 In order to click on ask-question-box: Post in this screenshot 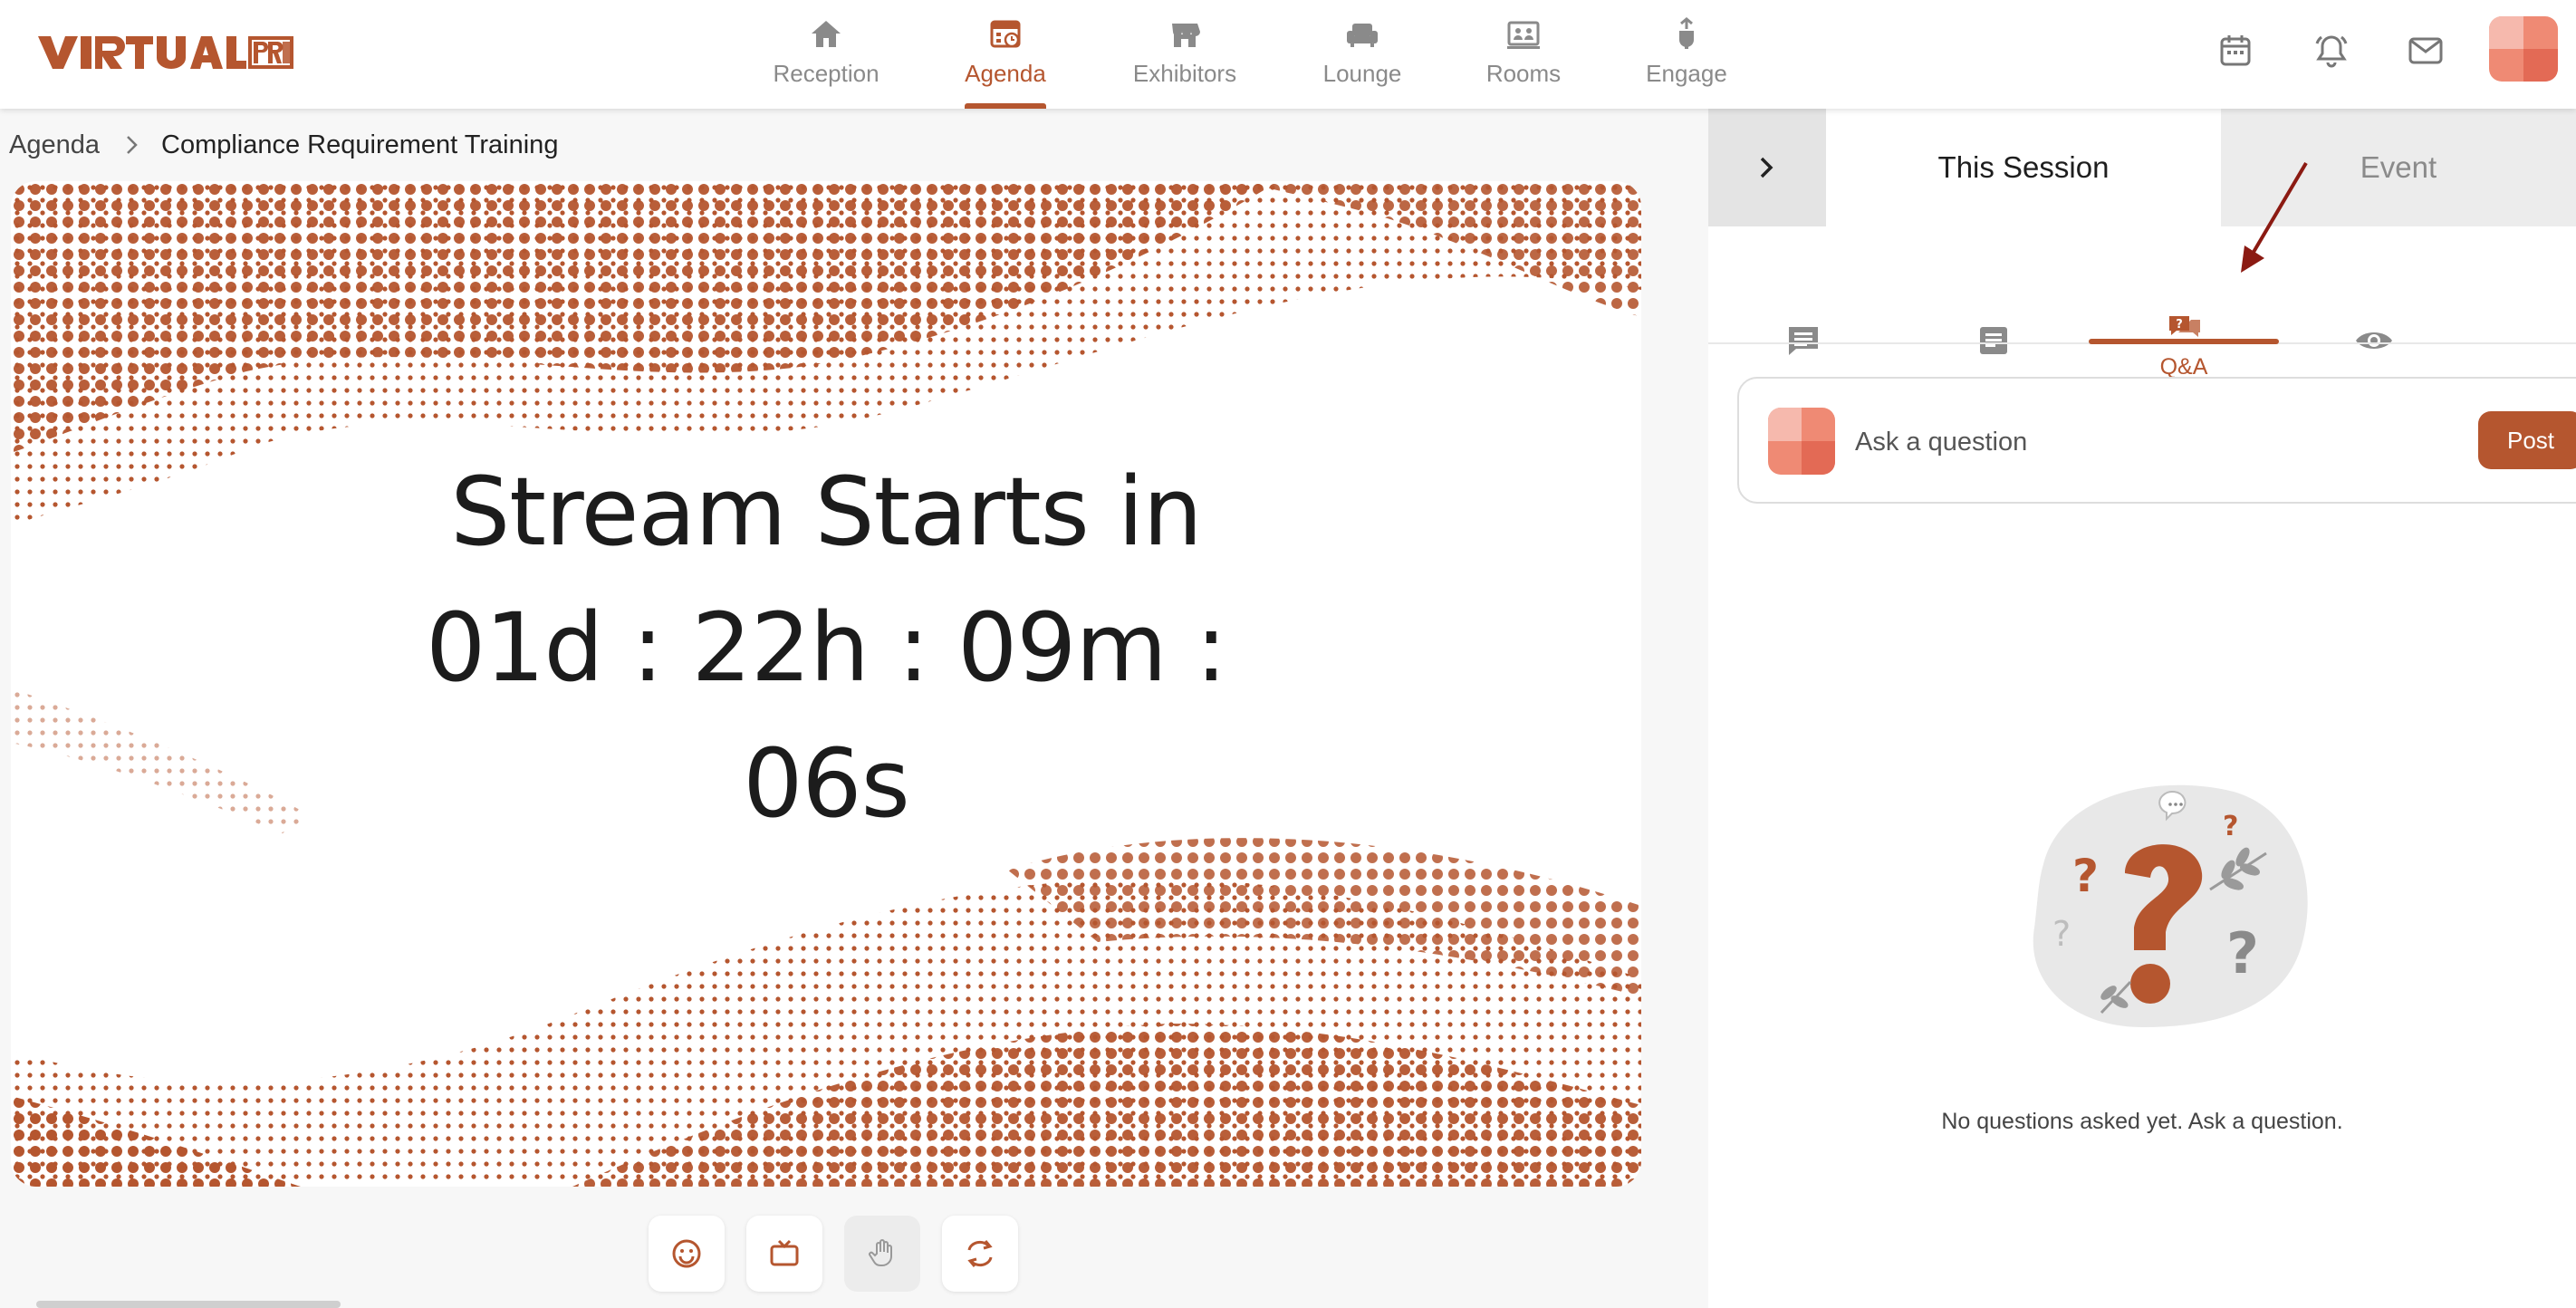, I will do `click(2156, 440)`.